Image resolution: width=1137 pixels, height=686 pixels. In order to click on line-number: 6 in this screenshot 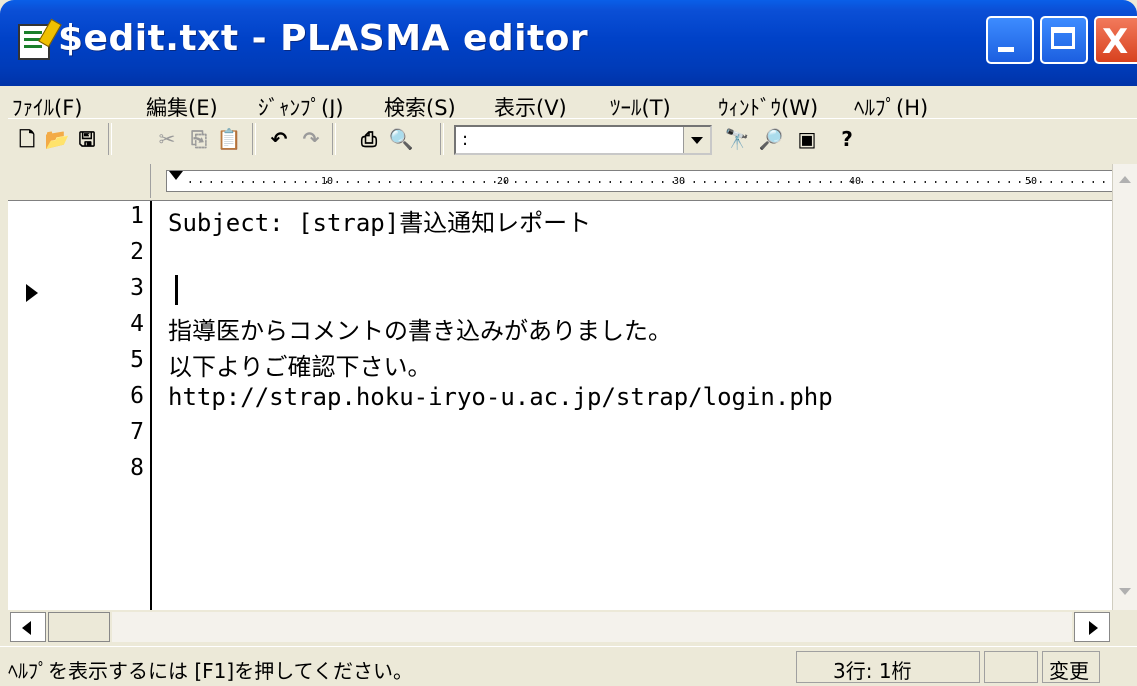, I will do `click(137, 396)`.